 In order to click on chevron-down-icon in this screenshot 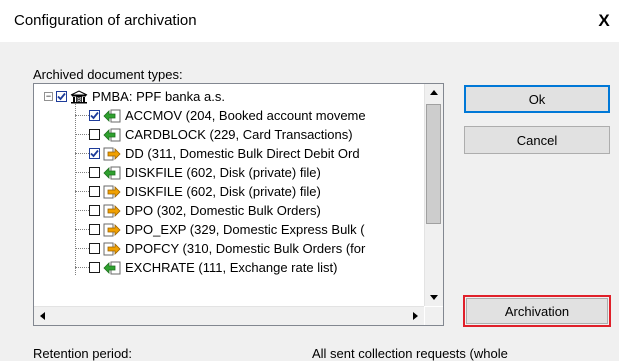, I will do `click(433, 297)`.